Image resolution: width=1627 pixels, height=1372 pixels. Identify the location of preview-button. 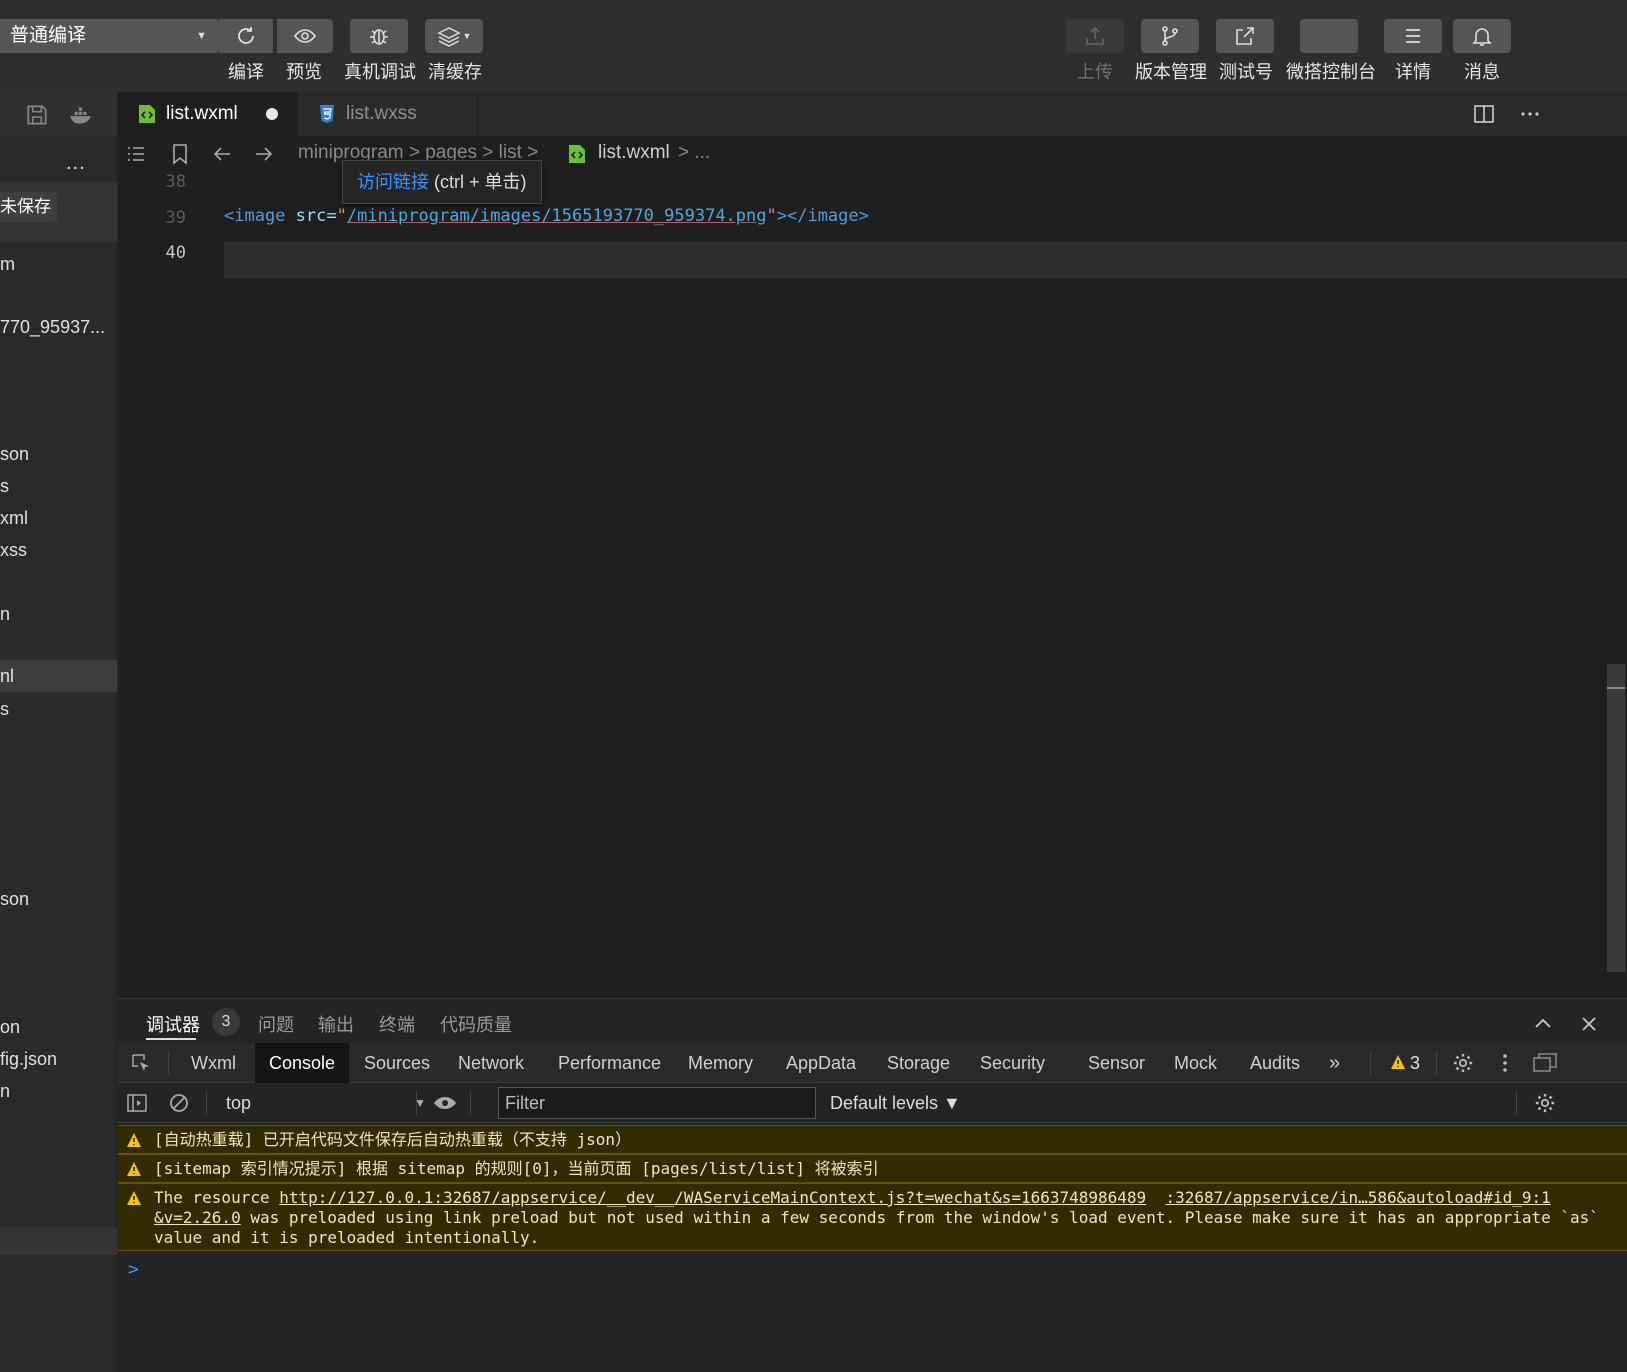
(305, 36).